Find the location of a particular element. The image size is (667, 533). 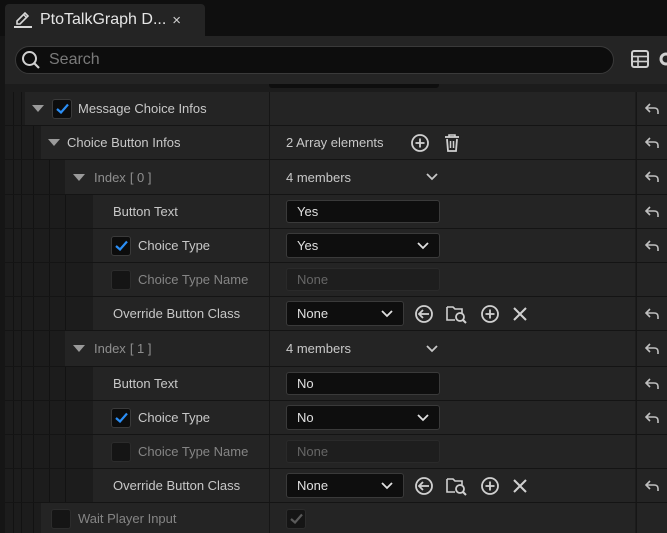

row-override-button-class-1: Override Button Class None is located at coordinates (336, 486).